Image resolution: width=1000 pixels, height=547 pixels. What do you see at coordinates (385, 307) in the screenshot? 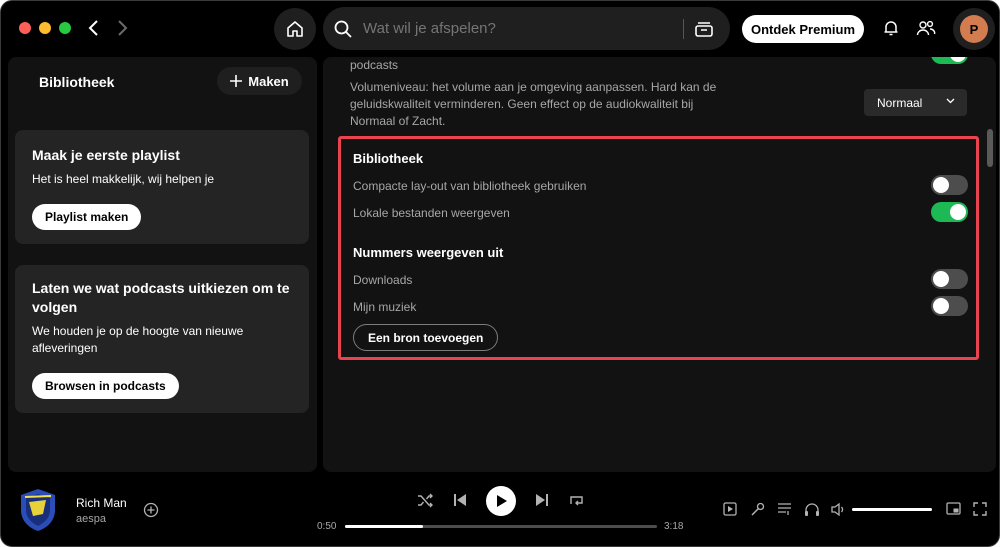
I see `my-music-label: Mijn muziek` at bounding box center [385, 307].